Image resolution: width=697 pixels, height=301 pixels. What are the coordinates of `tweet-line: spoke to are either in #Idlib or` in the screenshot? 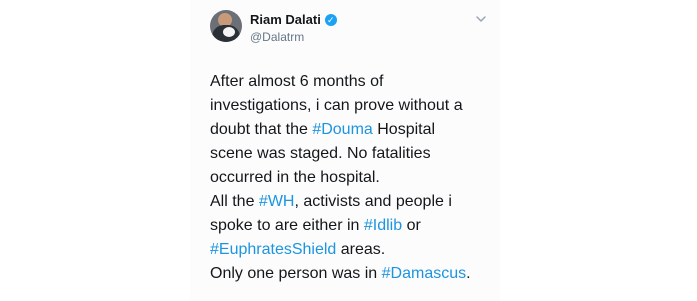 It's located at (352, 226).